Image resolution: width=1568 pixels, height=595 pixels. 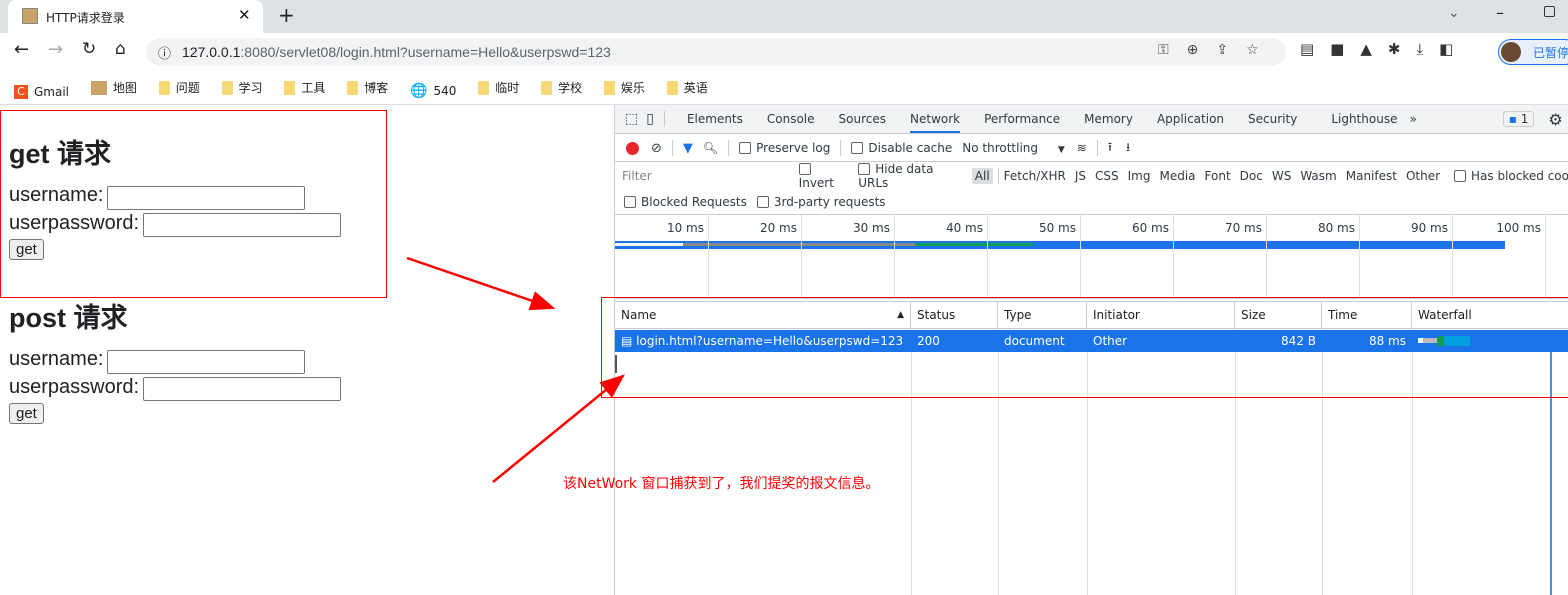 What do you see at coordinates (515, 369) in the screenshot?
I see `annotation-arrows` at bounding box center [515, 369].